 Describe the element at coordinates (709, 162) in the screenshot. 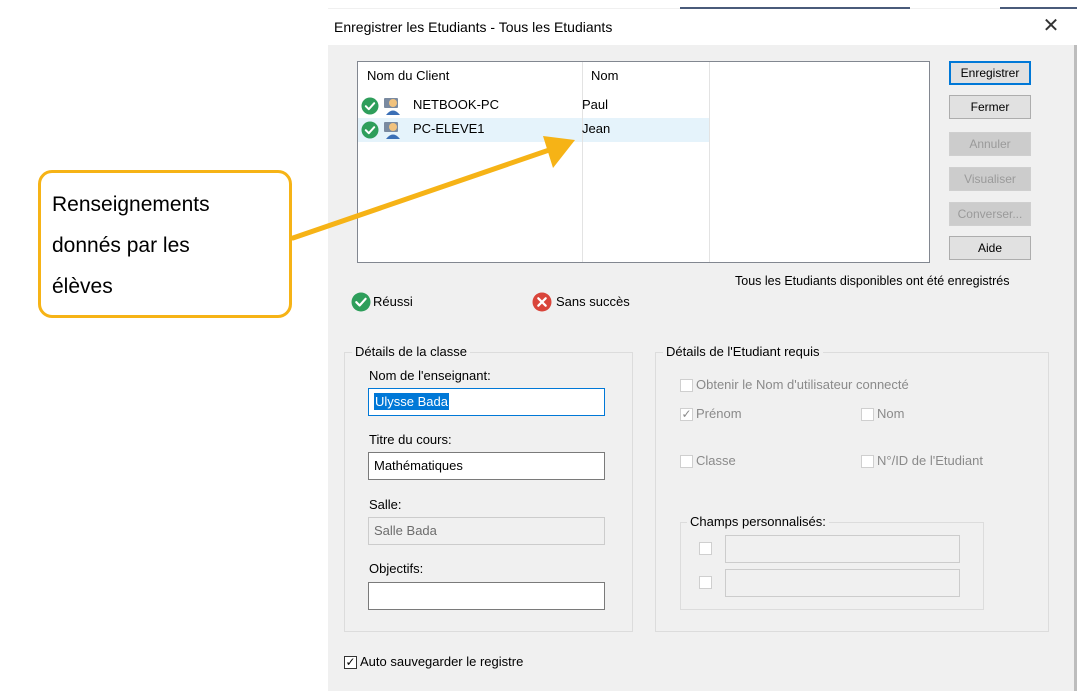

I see `column-separator` at that location.